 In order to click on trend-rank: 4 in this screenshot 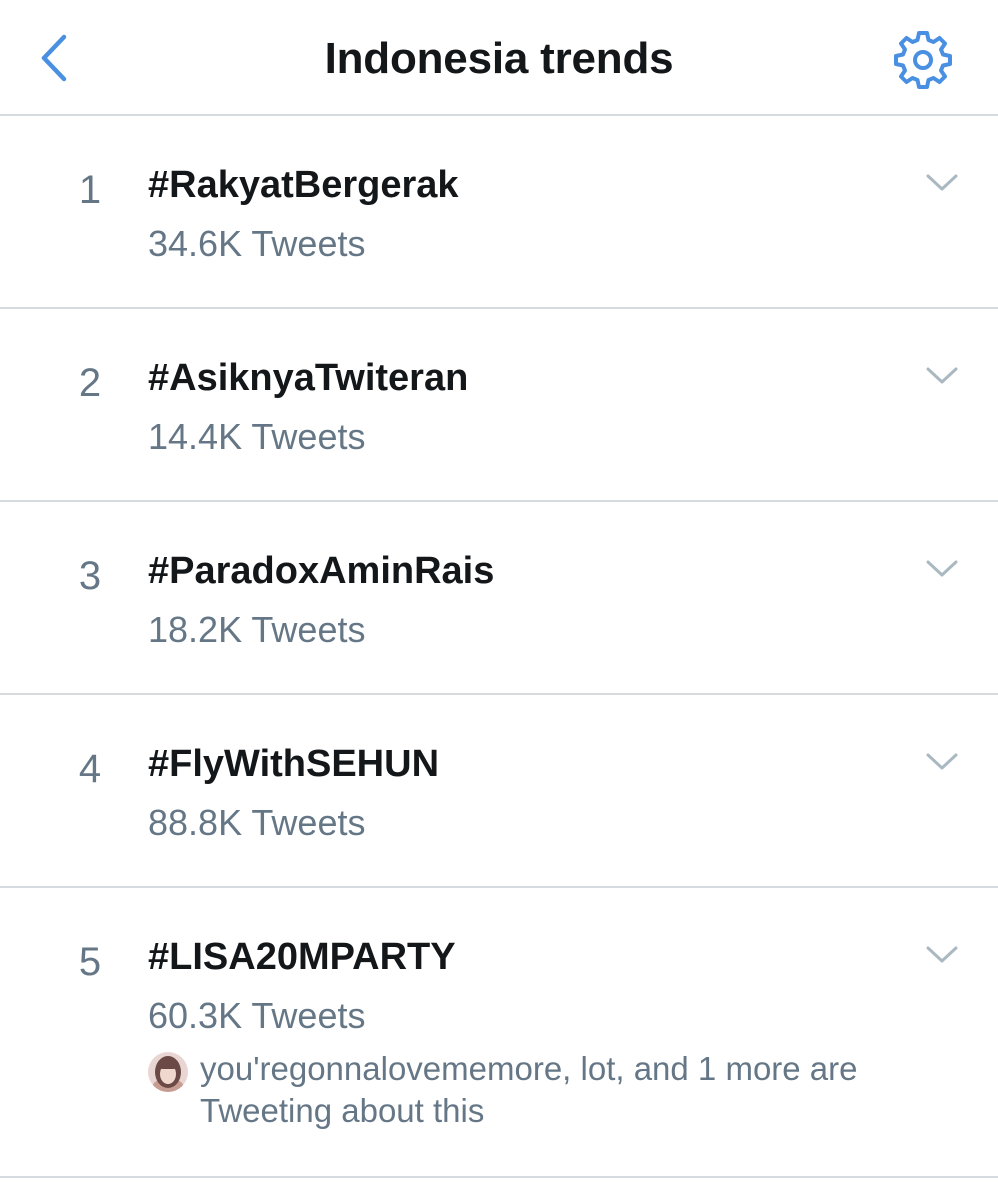, I will do `click(90, 769)`.